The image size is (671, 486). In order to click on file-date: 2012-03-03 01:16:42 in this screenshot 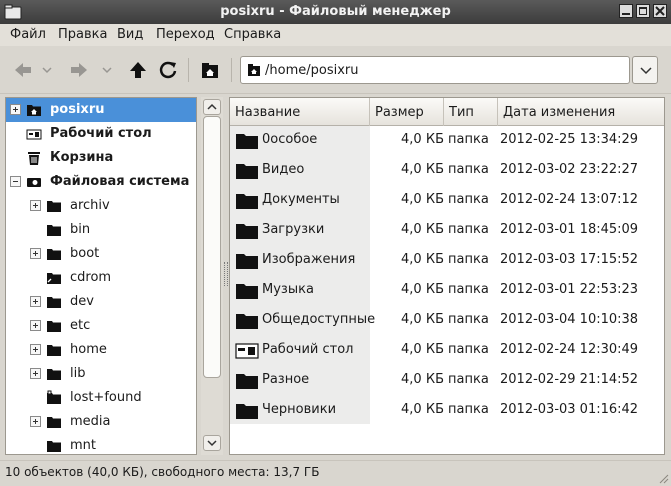, I will do `click(569, 409)`.